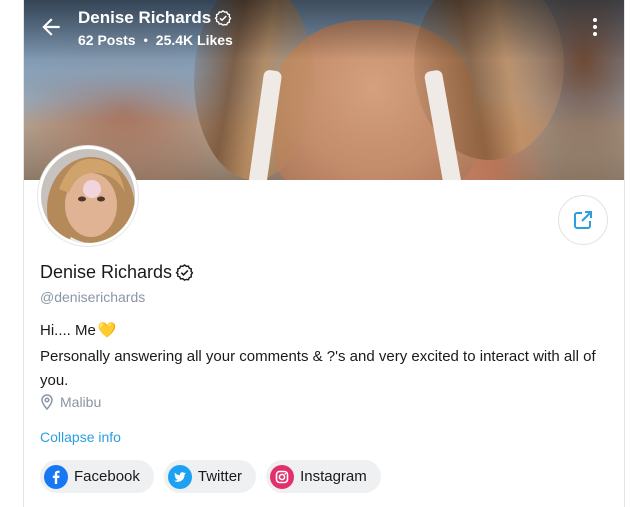 This screenshot has width=642, height=507. I want to click on location-pin-icon, so click(47, 402).